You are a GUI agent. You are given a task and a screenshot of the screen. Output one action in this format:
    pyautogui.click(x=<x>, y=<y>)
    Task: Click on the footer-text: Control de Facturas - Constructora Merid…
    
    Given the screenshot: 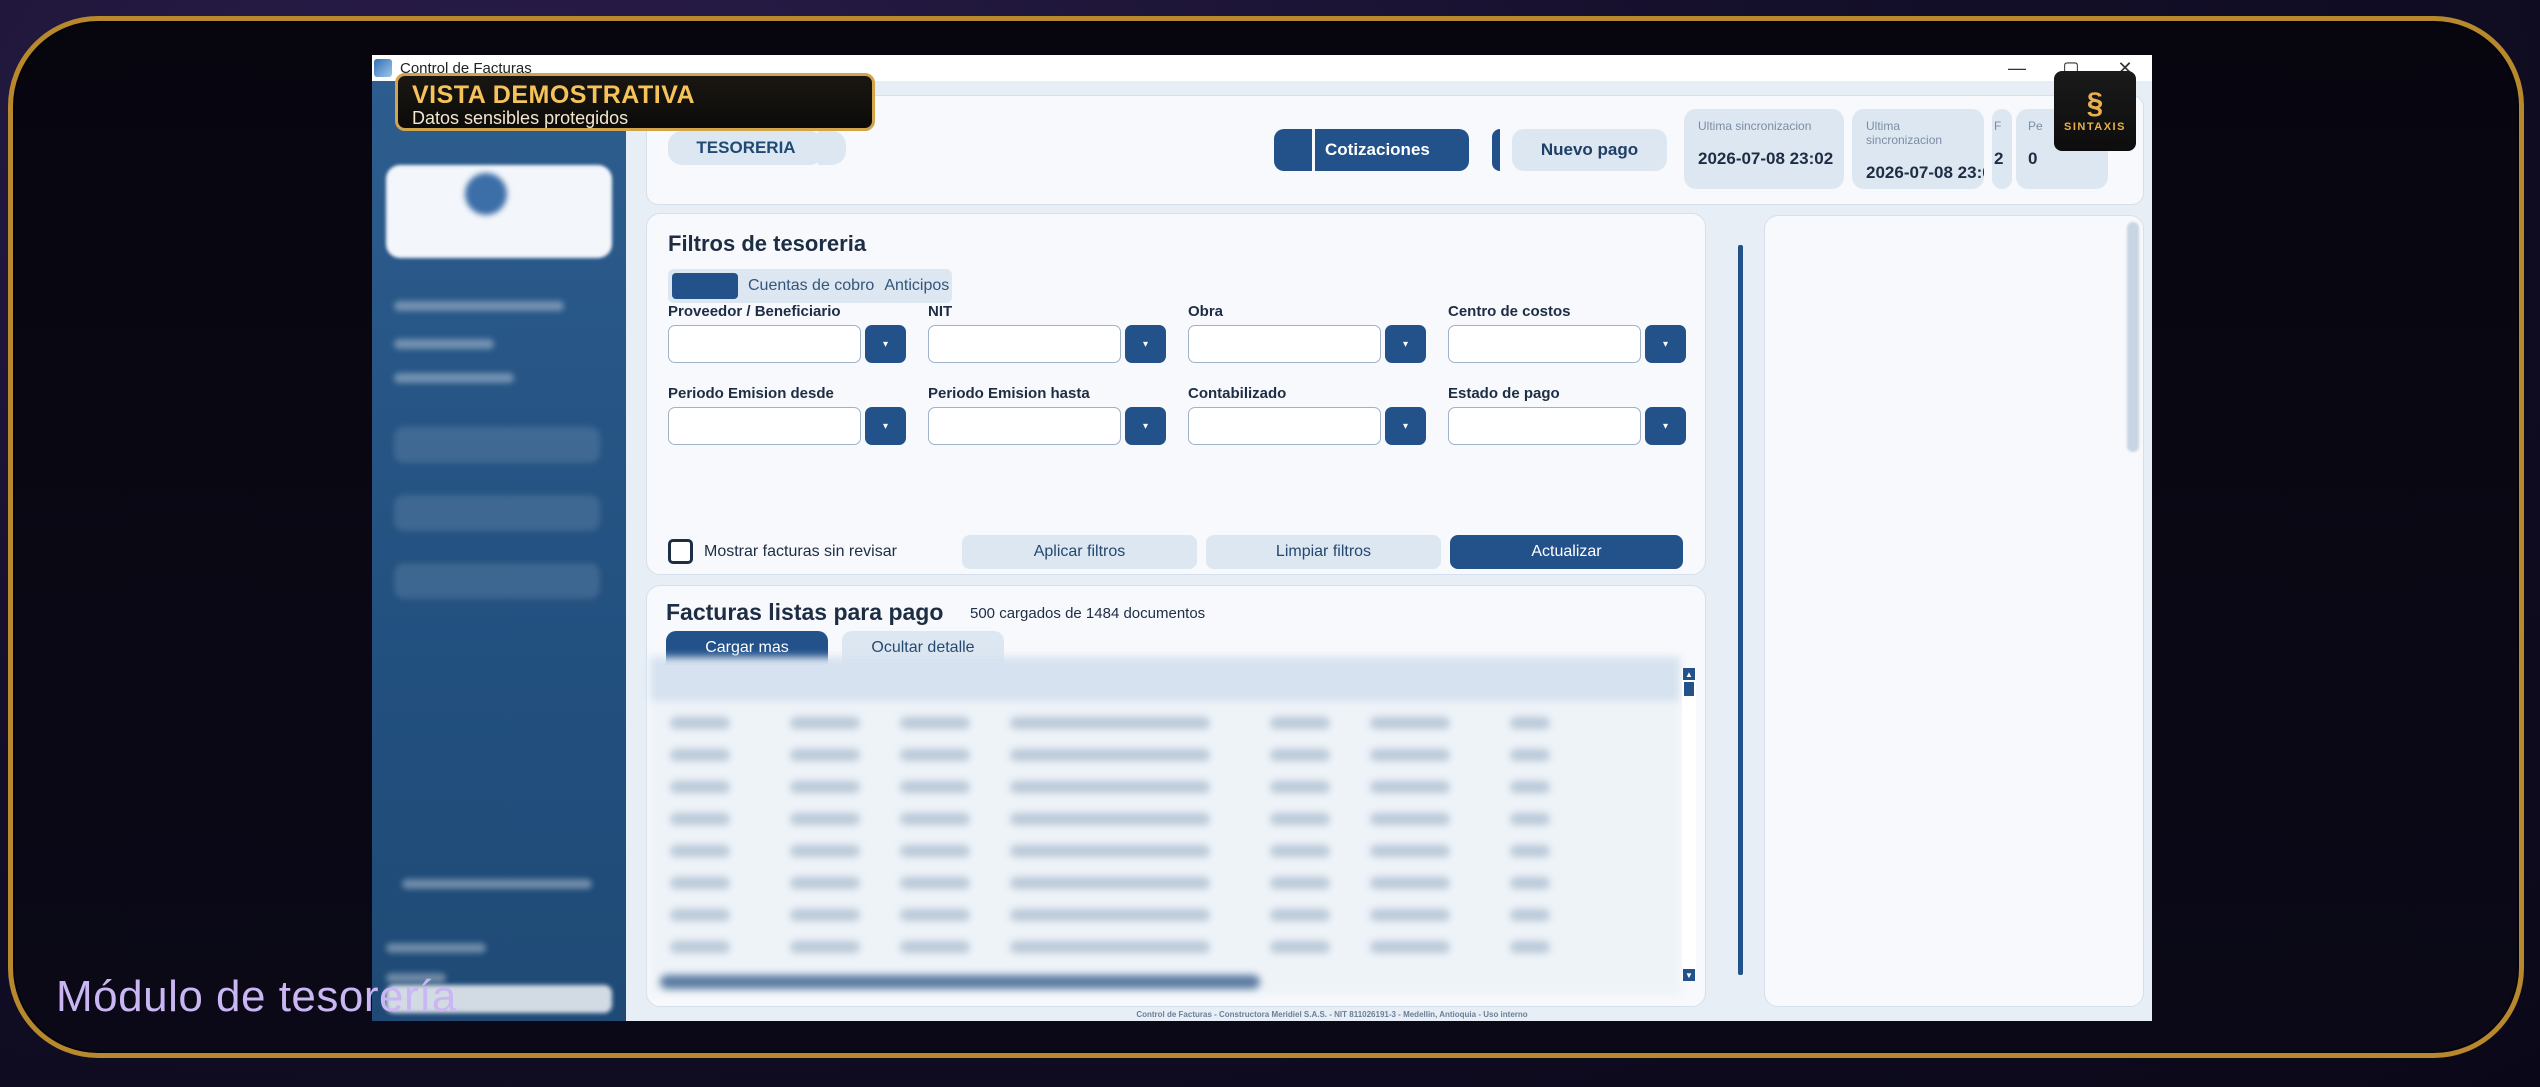 What is the action you would take?
    pyautogui.click(x=1332, y=1014)
    